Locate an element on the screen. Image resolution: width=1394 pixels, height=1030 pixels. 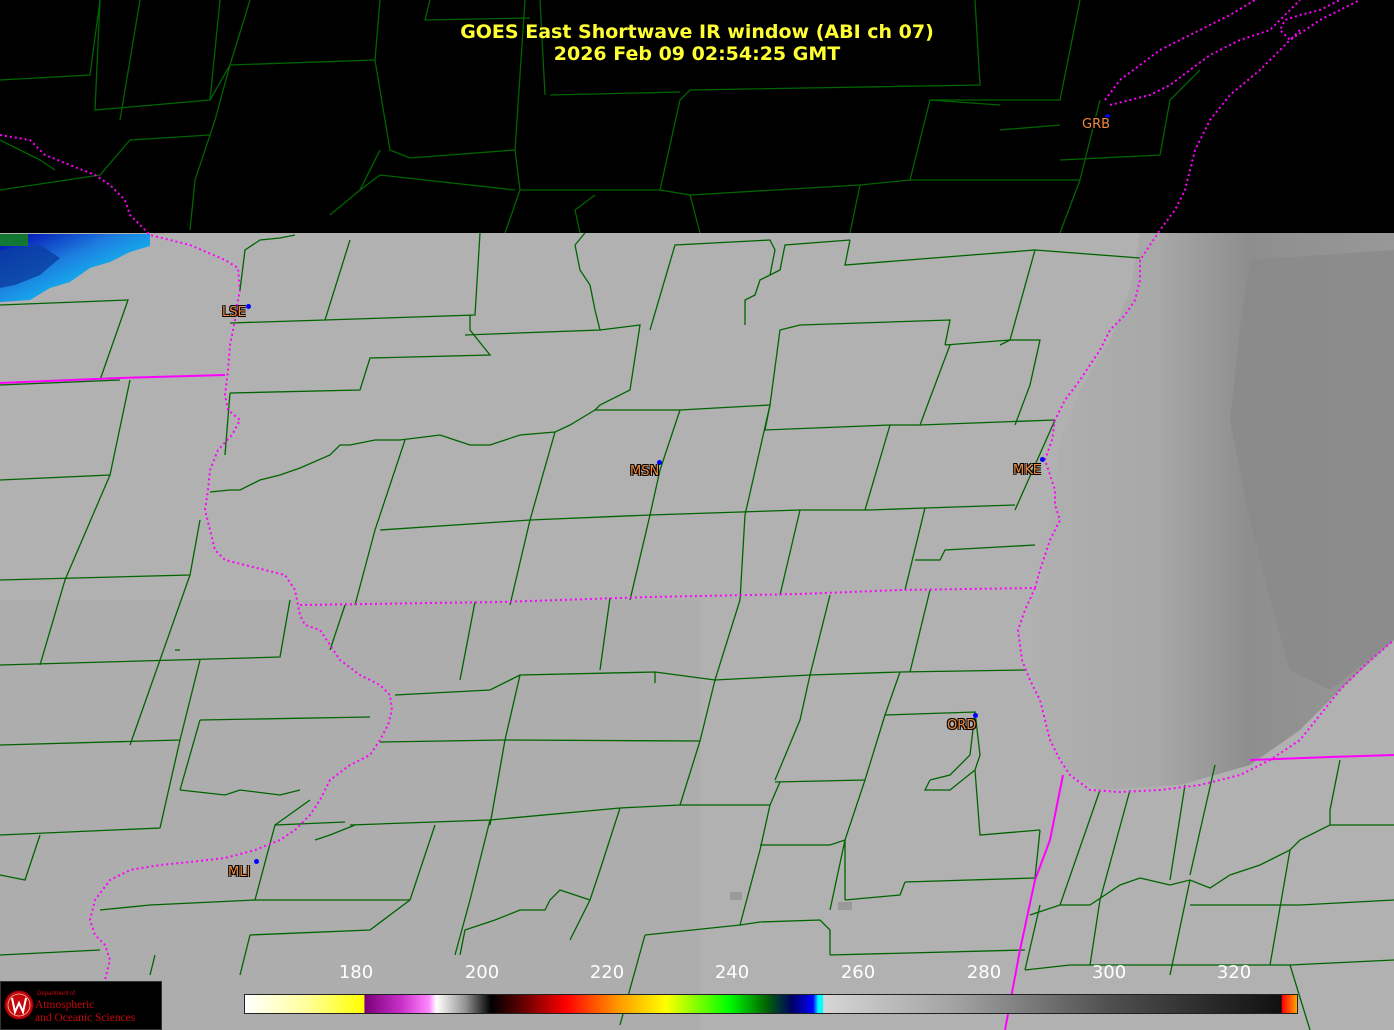
cold-cloud-green is located at coordinates (14, 240).